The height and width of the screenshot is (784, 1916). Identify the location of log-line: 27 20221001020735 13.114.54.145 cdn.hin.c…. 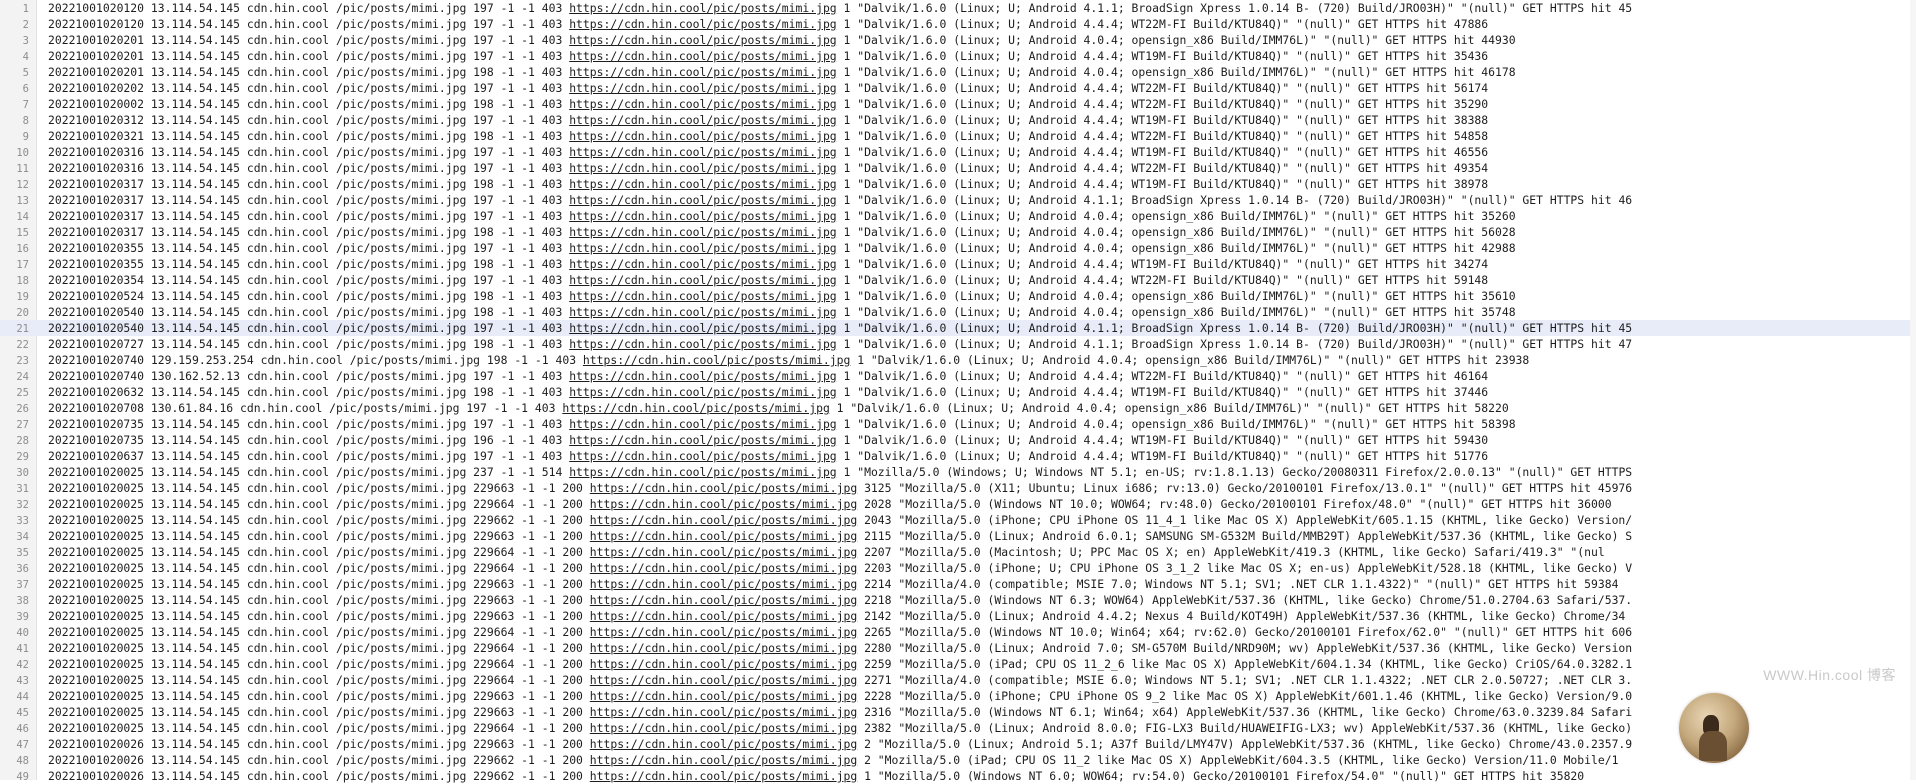
(958, 424).